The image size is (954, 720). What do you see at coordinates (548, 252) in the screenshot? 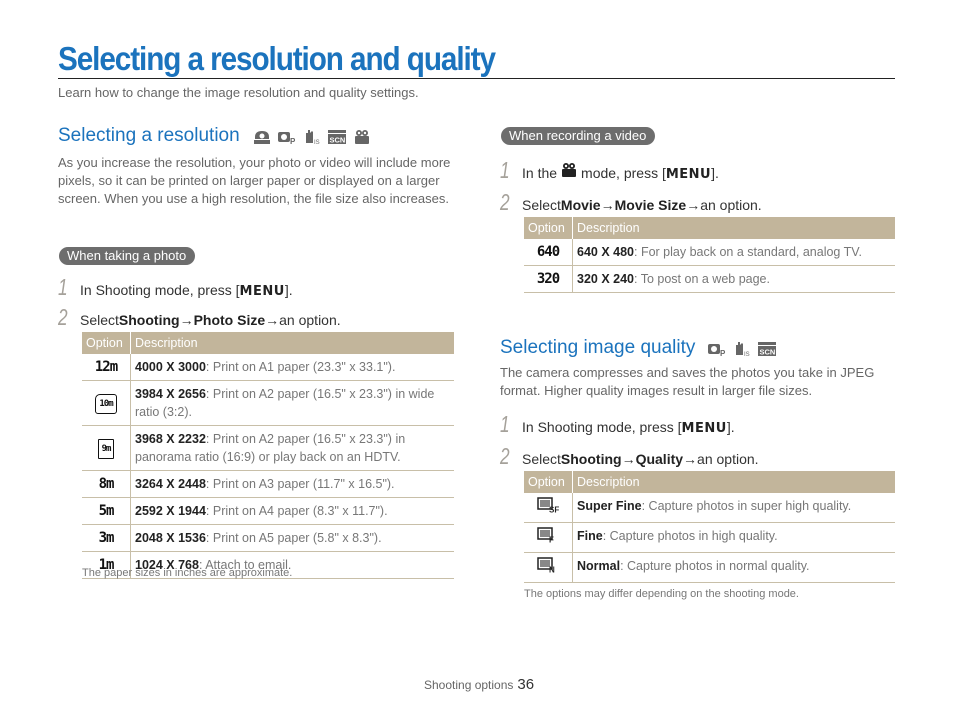
I see `option-cell: 640` at bounding box center [548, 252].